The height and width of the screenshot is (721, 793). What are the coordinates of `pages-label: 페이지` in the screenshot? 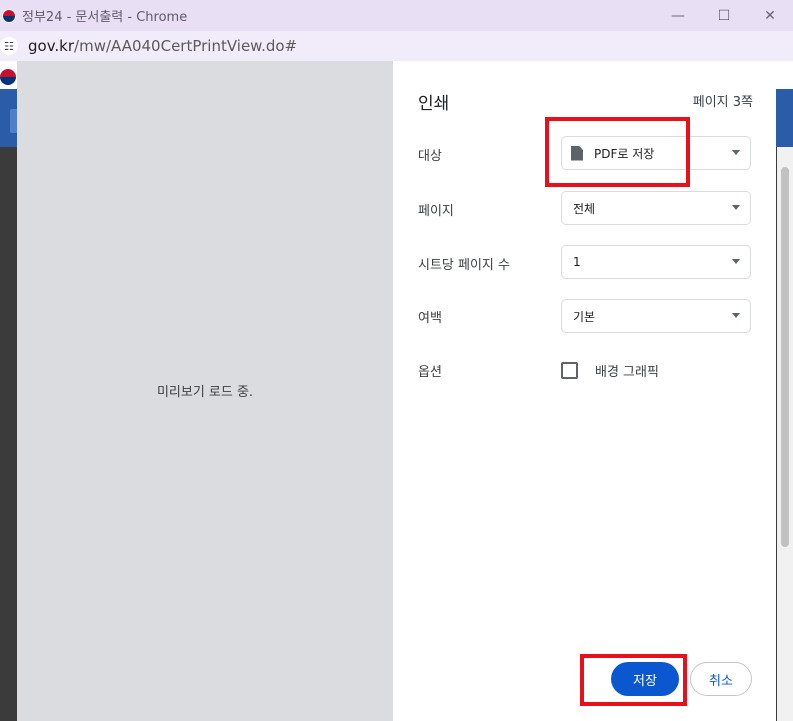 It's located at (436, 211).